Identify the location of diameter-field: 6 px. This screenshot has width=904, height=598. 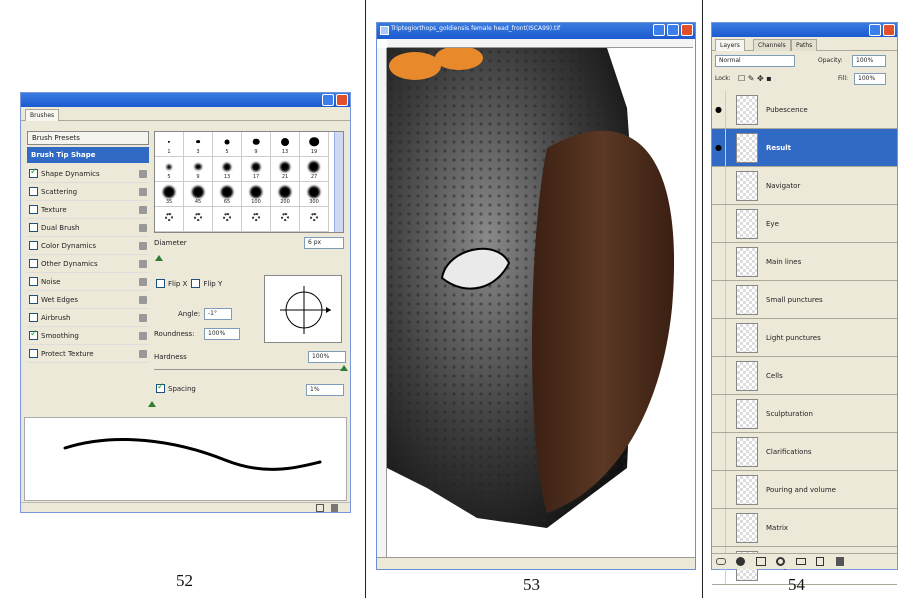
(324, 243).